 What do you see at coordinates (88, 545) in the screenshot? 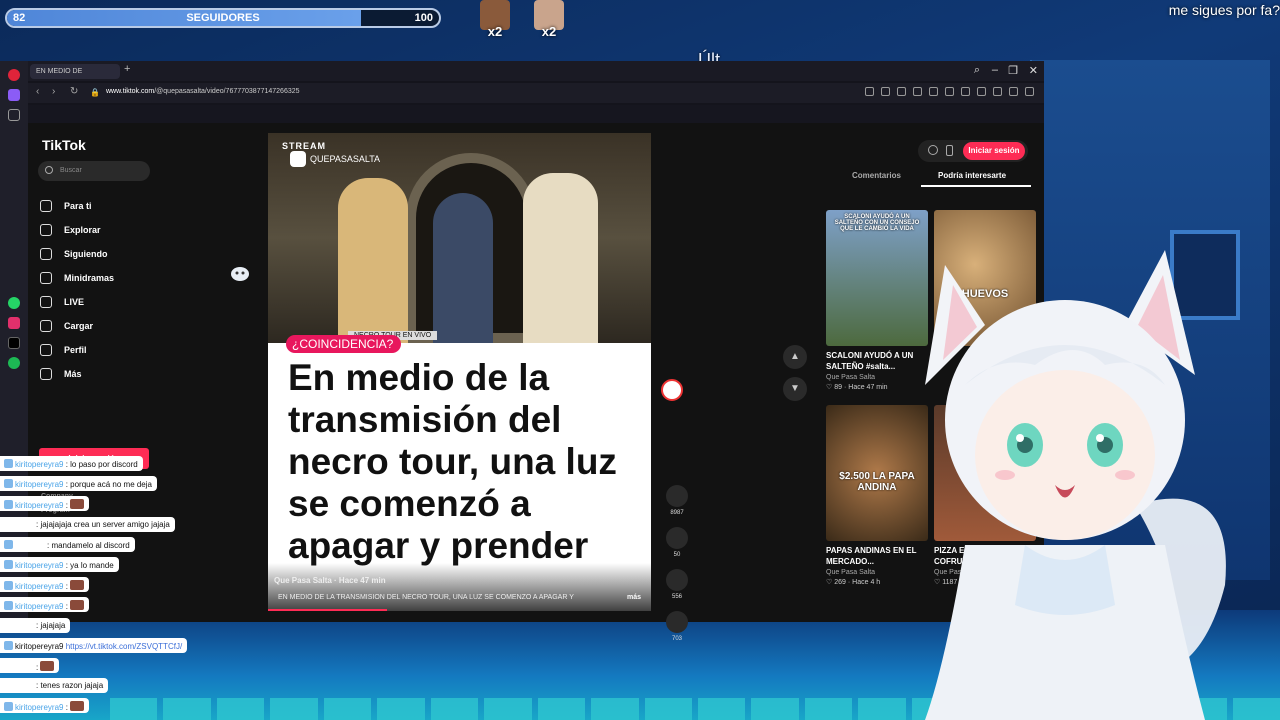
I see `chat-text: : mandamelo al discord` at bounding box center [88, 545].